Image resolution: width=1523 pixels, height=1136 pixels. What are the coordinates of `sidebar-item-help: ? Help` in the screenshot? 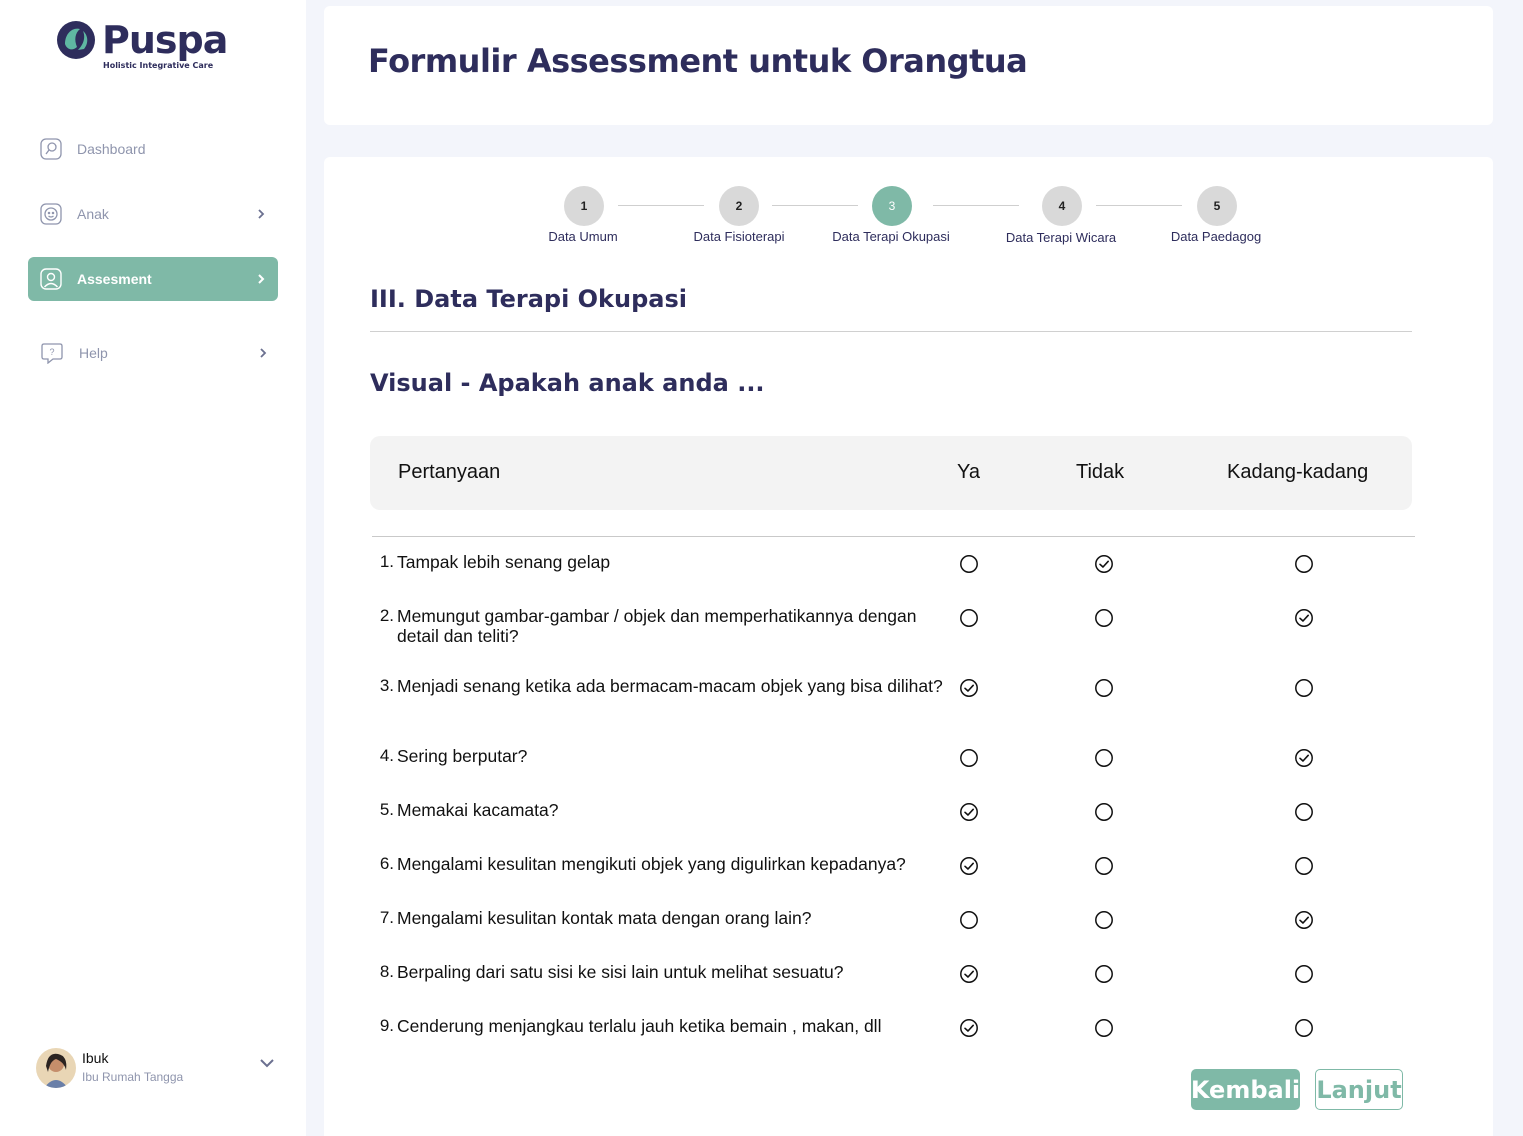 It's located at (153, 353).